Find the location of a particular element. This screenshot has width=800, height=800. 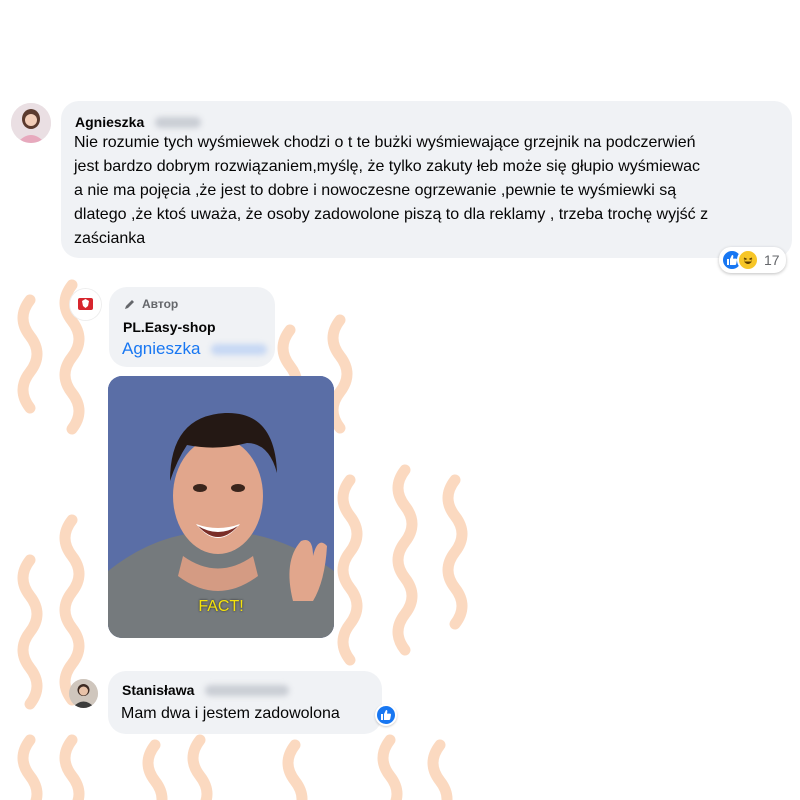

reply-mention: Agnieszka is located at coordinates (194, 349).